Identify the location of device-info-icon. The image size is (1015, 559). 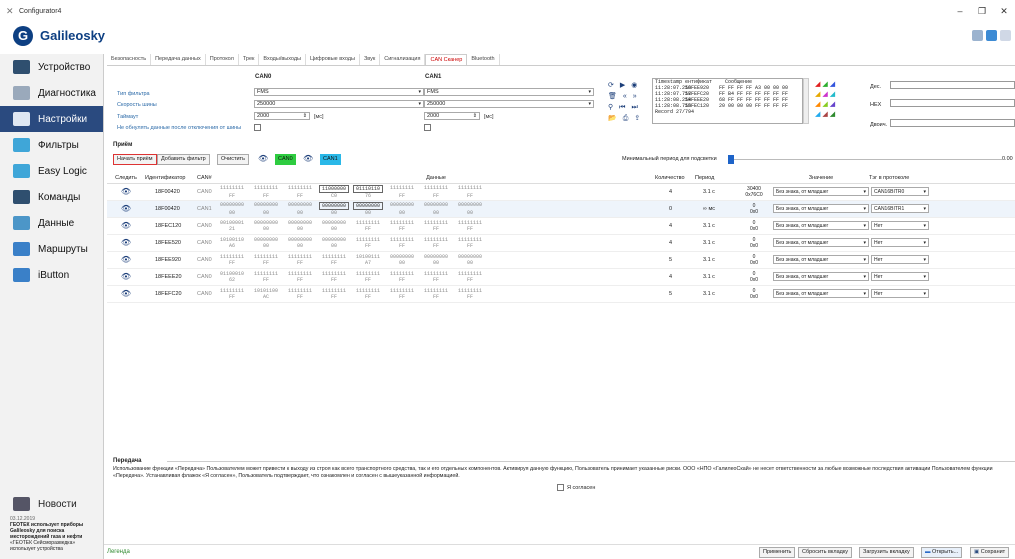
(977, 35).